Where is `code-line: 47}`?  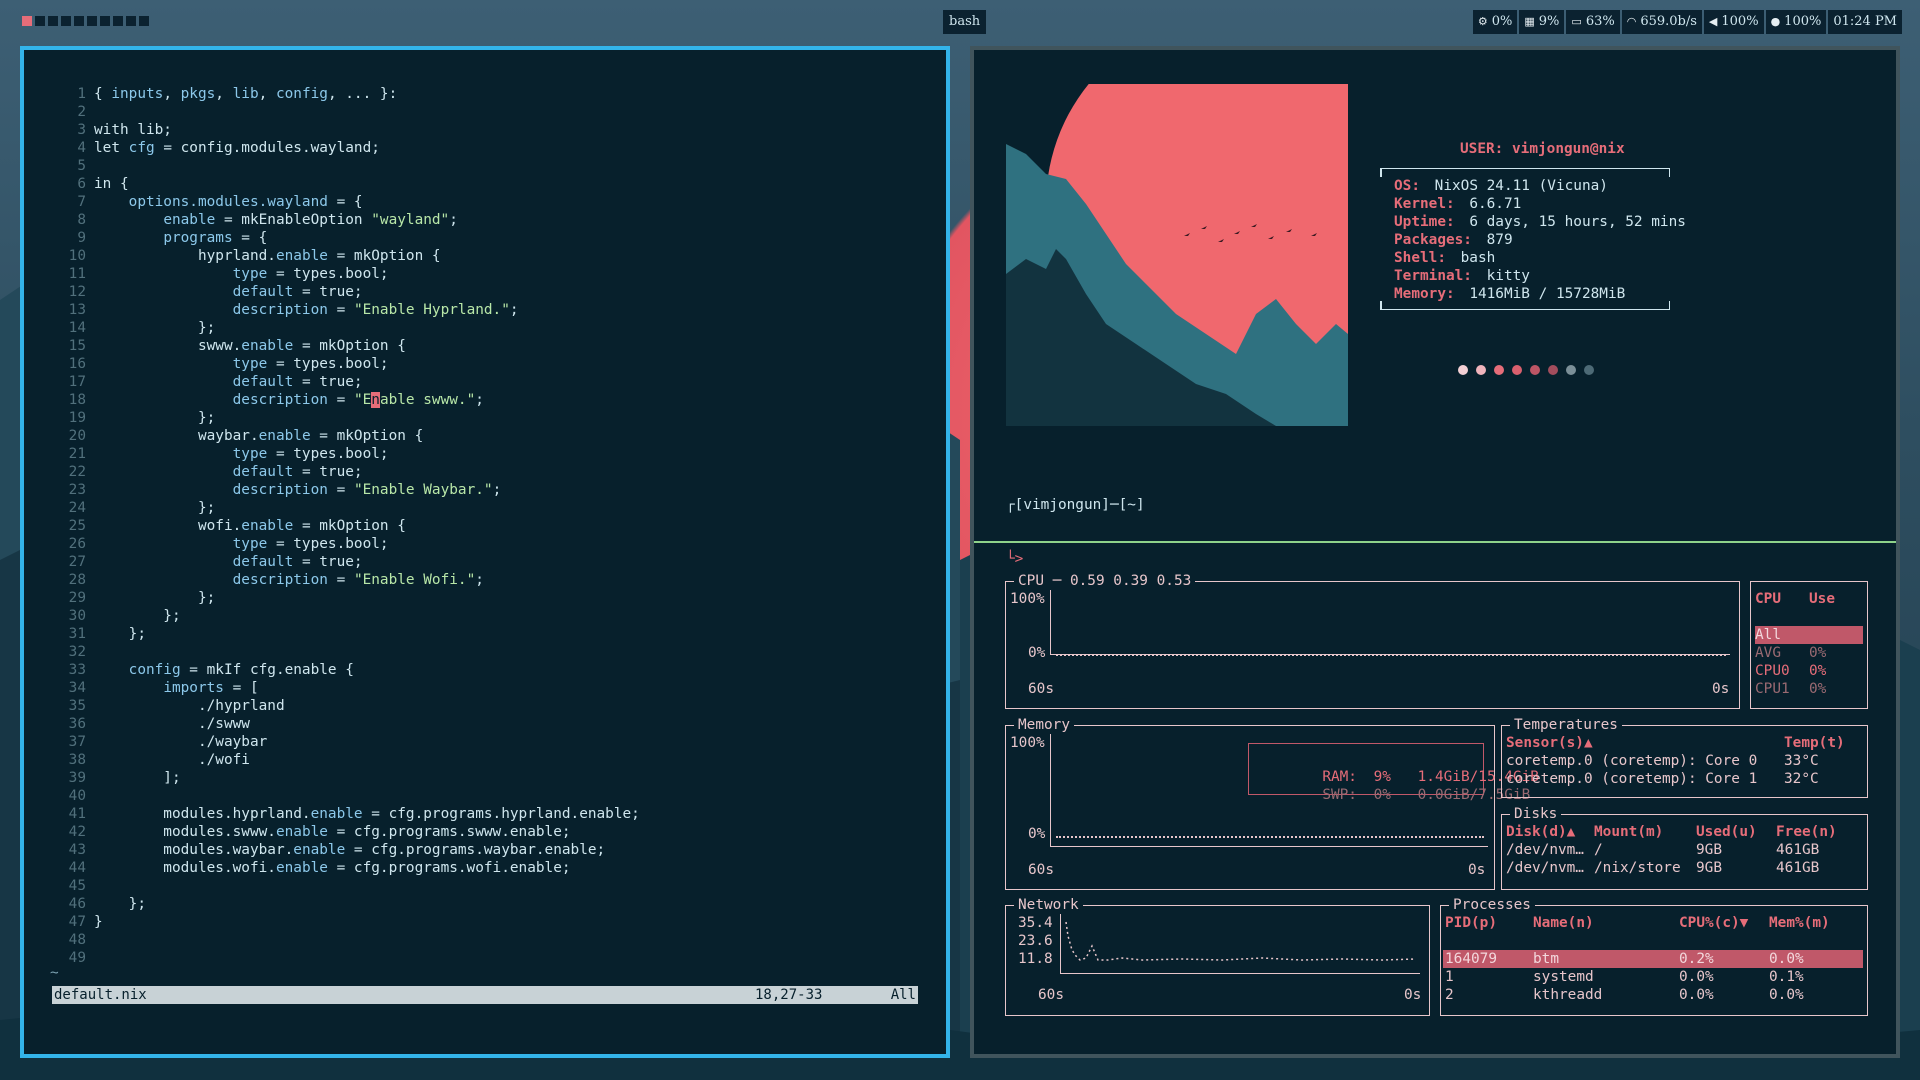 code-line: 47} is located at coordinates (345, 922).